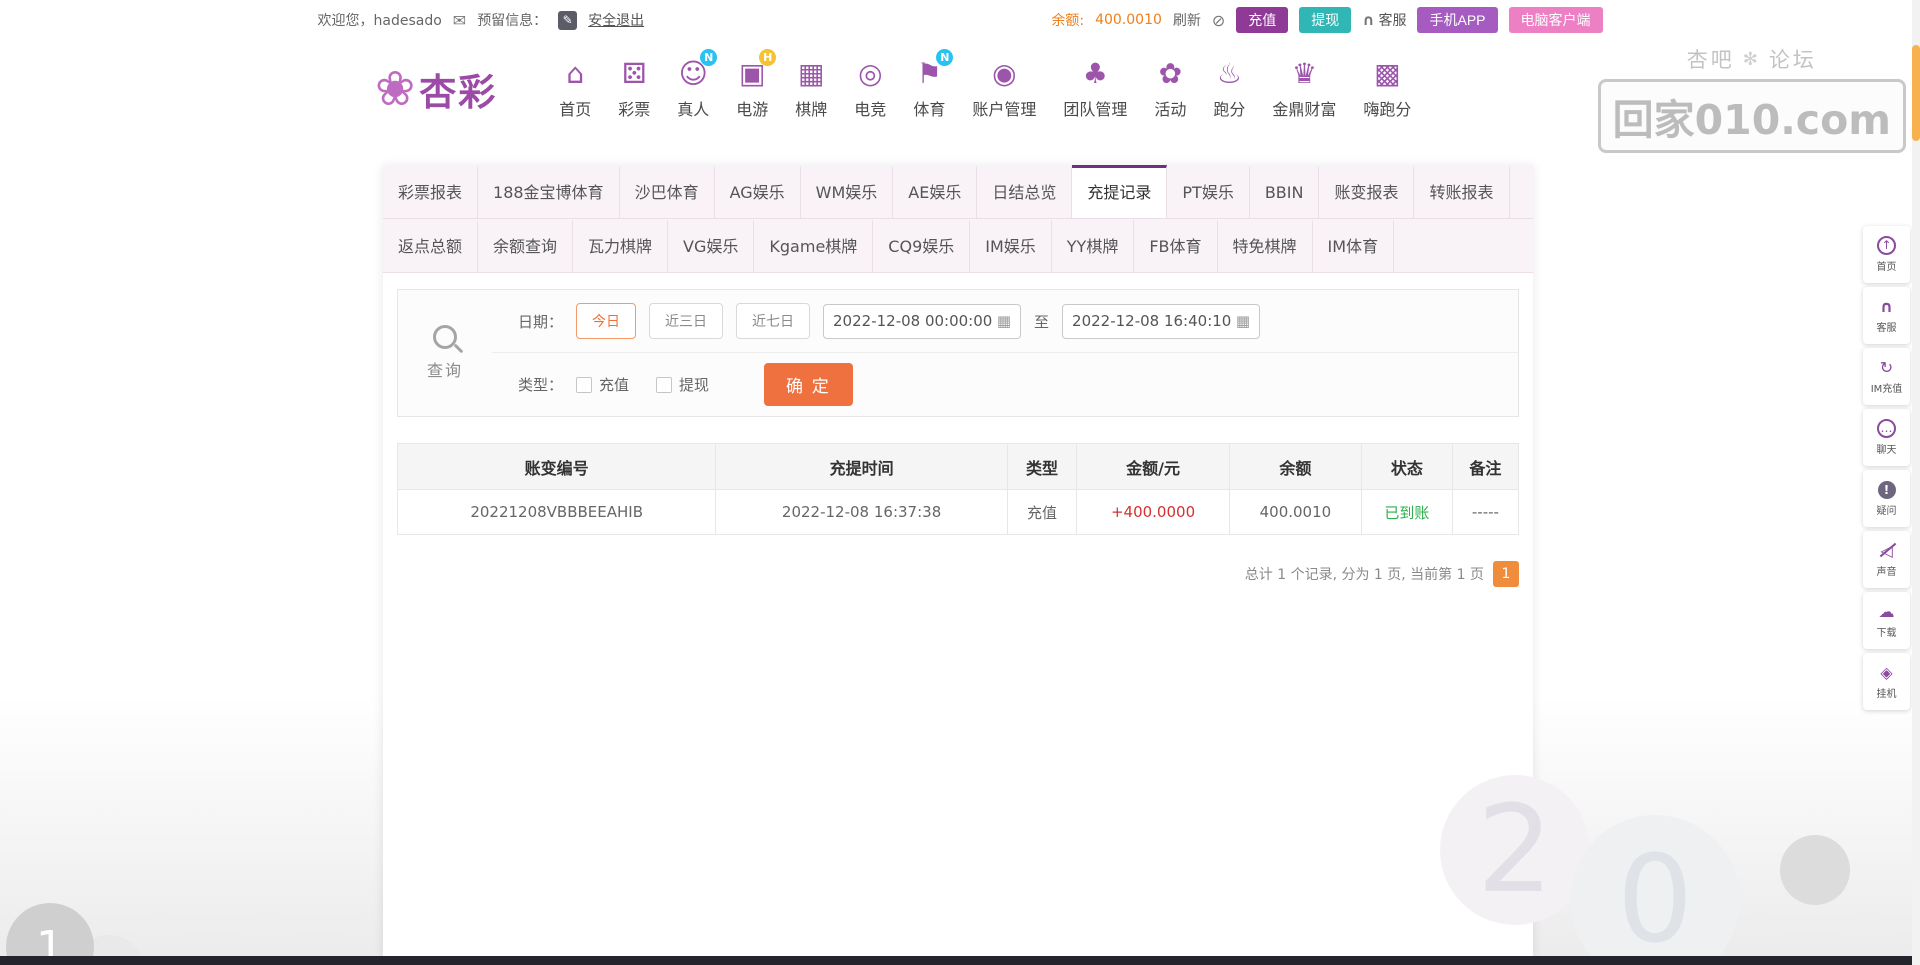  What do you see at coordinates (1095, 88) in the screenshot?
I see `nav-item-team-management: ♣ 团队管理` at bounding box center [1095, 88].